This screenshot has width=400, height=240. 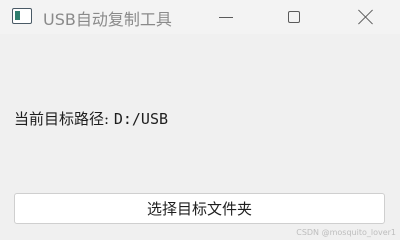 I want to click on target-path-prefix: 当前目标路径:, so click(x=62, y=119).